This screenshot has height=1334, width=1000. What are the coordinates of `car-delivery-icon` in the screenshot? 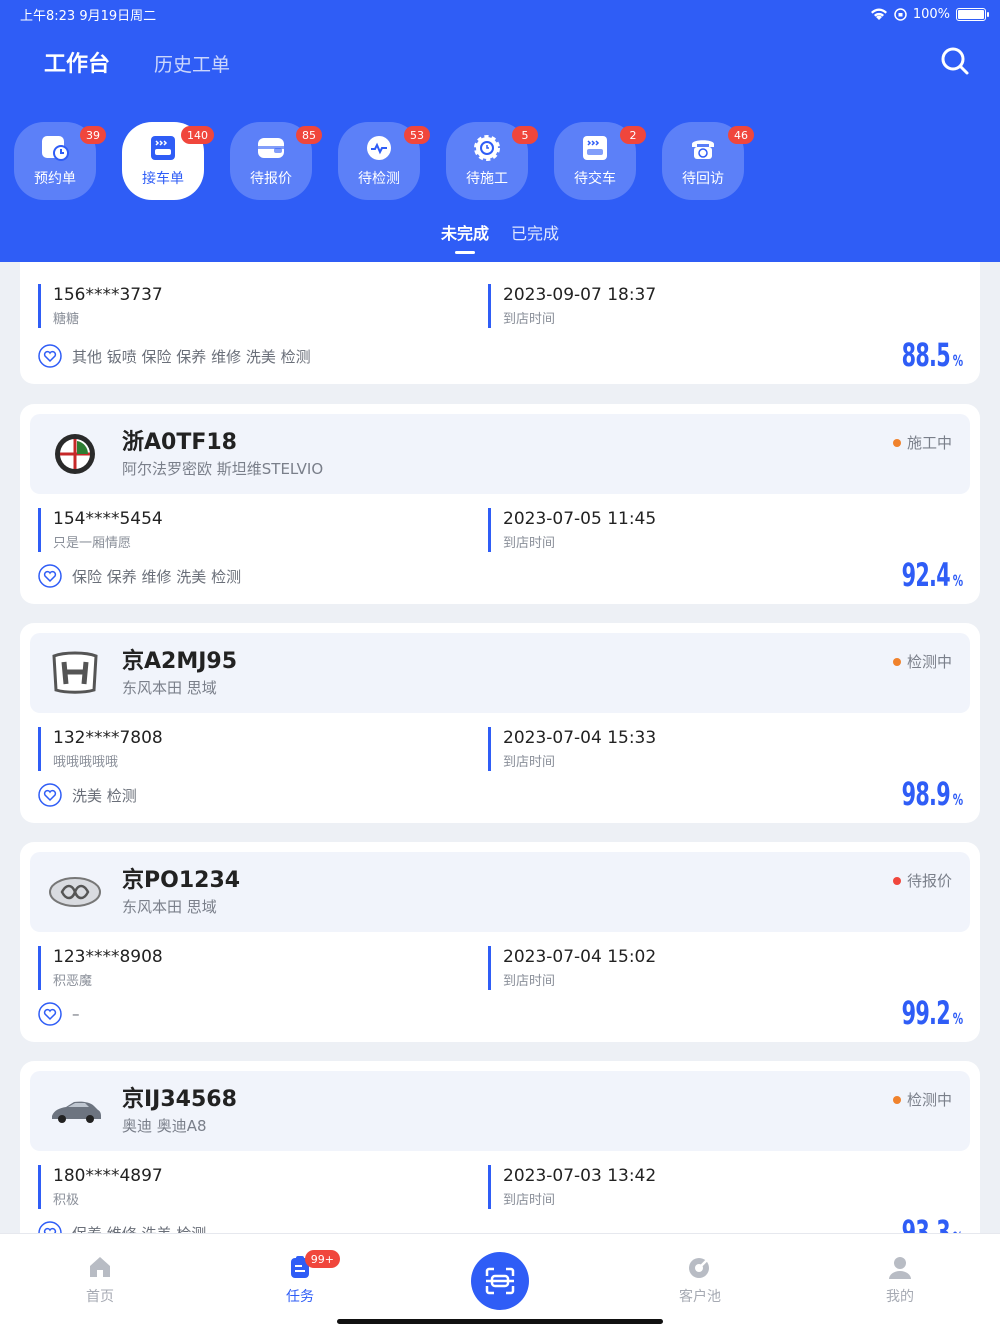 It's located at (595, 148).